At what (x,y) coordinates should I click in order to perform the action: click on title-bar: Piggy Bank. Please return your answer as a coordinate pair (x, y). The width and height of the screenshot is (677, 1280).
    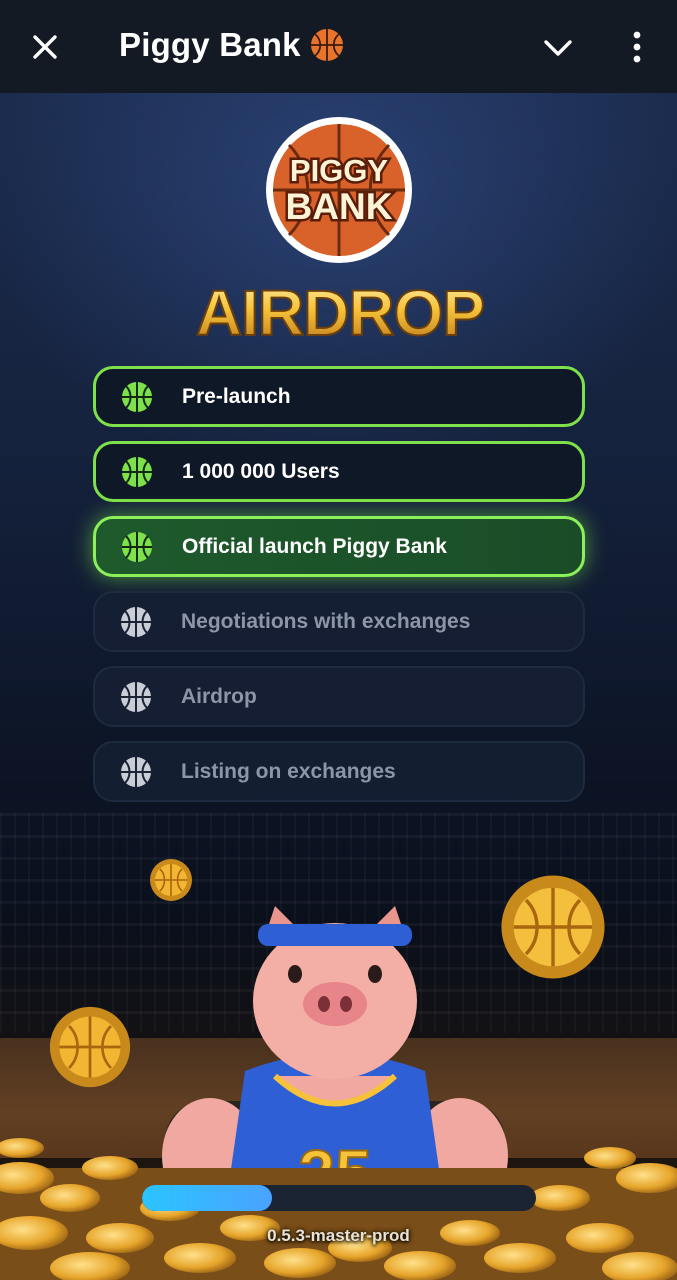
    Looking at the image, I should click on (338, 46).